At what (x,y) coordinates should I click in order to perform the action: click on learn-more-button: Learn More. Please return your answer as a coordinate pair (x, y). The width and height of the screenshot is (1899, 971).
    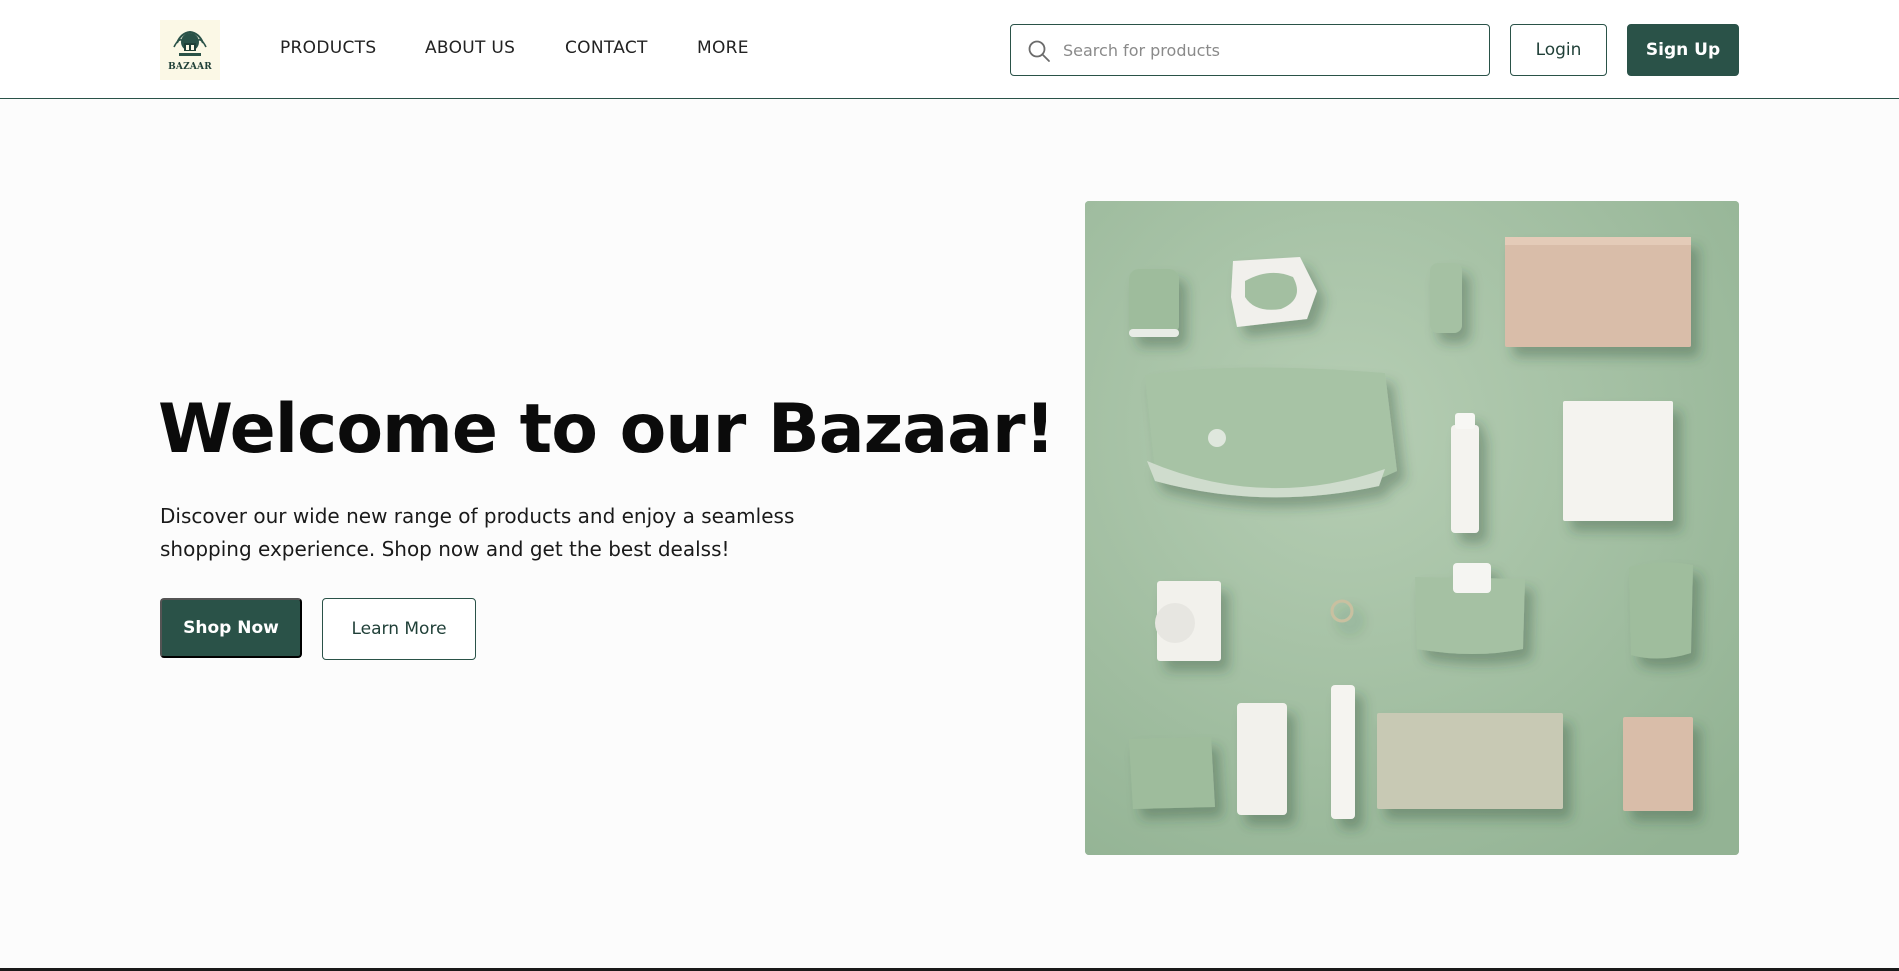
    Looking at the image, I should click on (399, 629).